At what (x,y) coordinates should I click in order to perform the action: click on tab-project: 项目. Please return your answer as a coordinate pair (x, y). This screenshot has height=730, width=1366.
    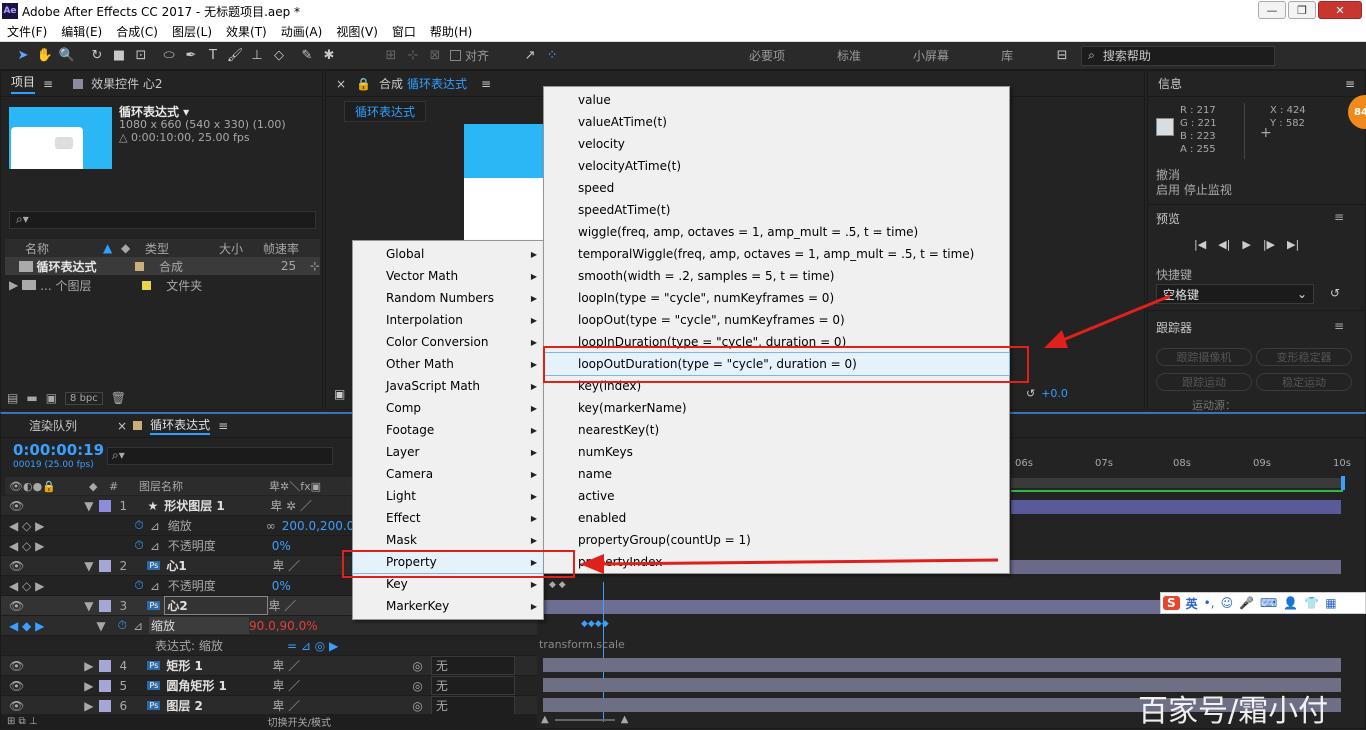
    Looking at the image, I should click on (23, 83).